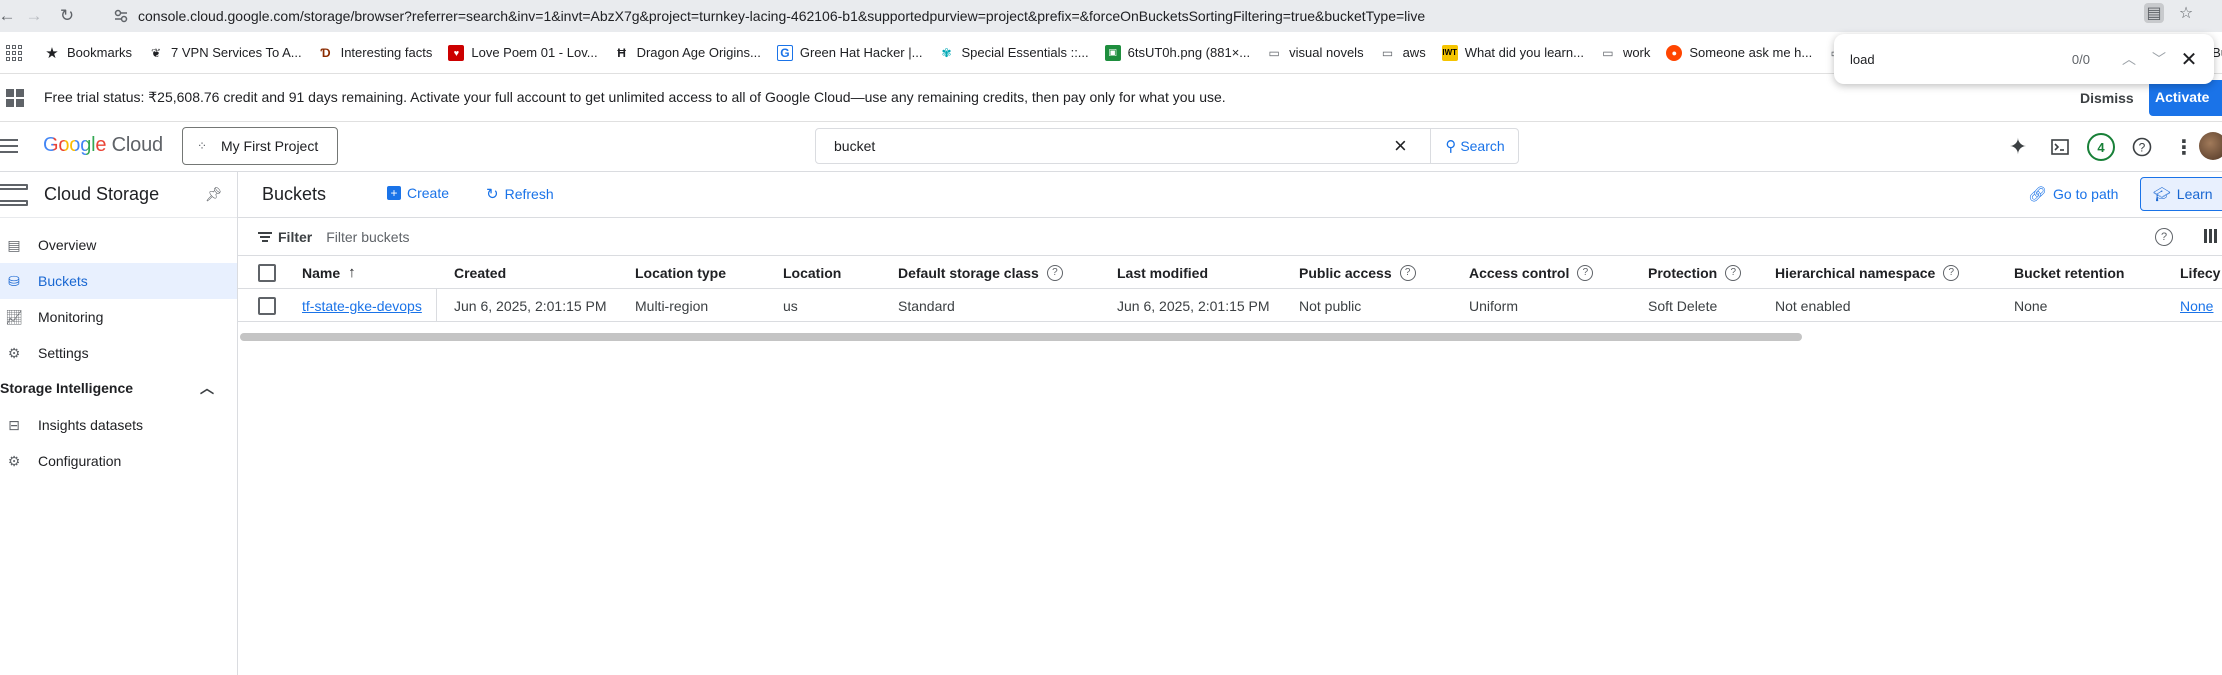 Image resolution: width=2222 pixels, height=675 pixels. What do you see at coordinates (375, 53) in the screenshot?
I see `bookmark-item: Ɗ Interesting facts` at bounding box center [375, 53].